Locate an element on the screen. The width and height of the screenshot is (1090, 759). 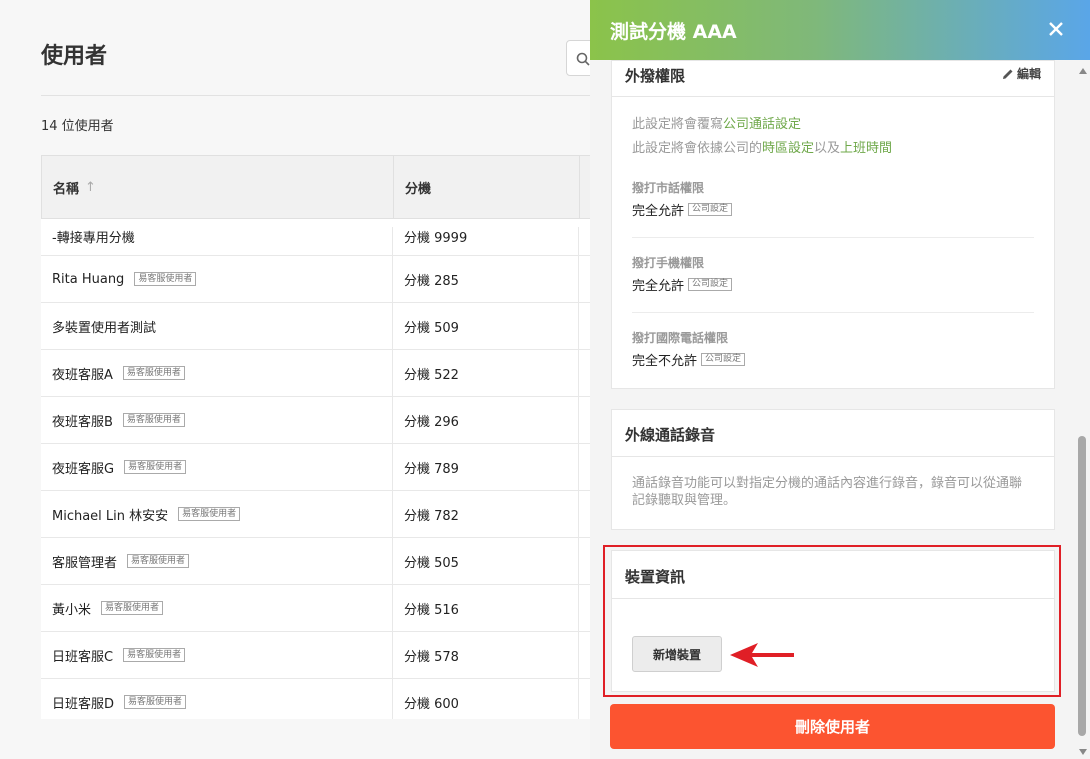
company-call-settings-link: 公司通話設定 is located at coordinates (762, 124).